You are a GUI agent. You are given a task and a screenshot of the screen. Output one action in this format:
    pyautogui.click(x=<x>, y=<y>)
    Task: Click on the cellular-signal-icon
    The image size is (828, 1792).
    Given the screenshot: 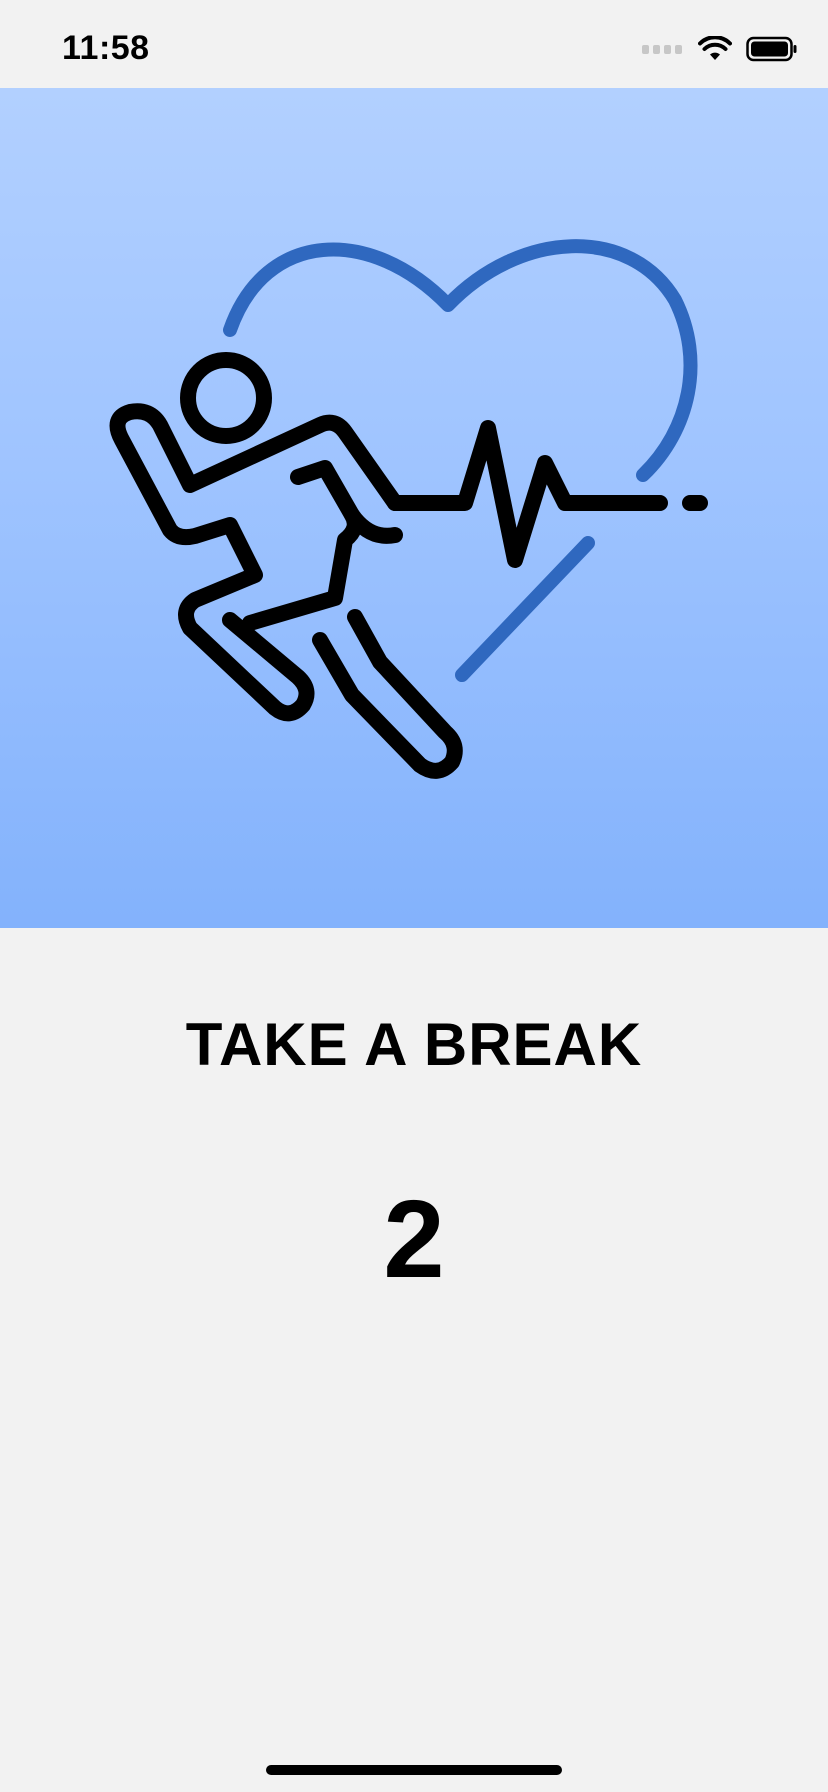 What is the action you would take?
    pyautogui.click(x=662, y=49)
    